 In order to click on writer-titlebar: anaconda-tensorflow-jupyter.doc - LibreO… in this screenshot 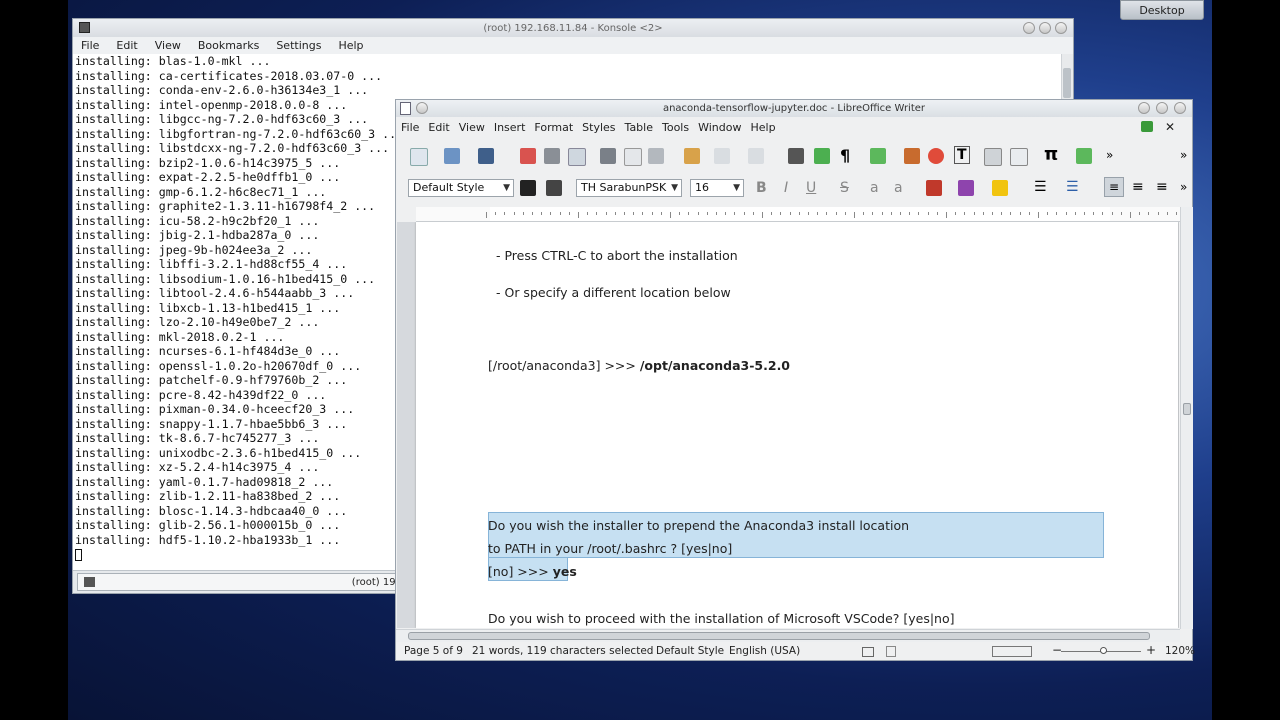, I will do `click(794, 108)`.